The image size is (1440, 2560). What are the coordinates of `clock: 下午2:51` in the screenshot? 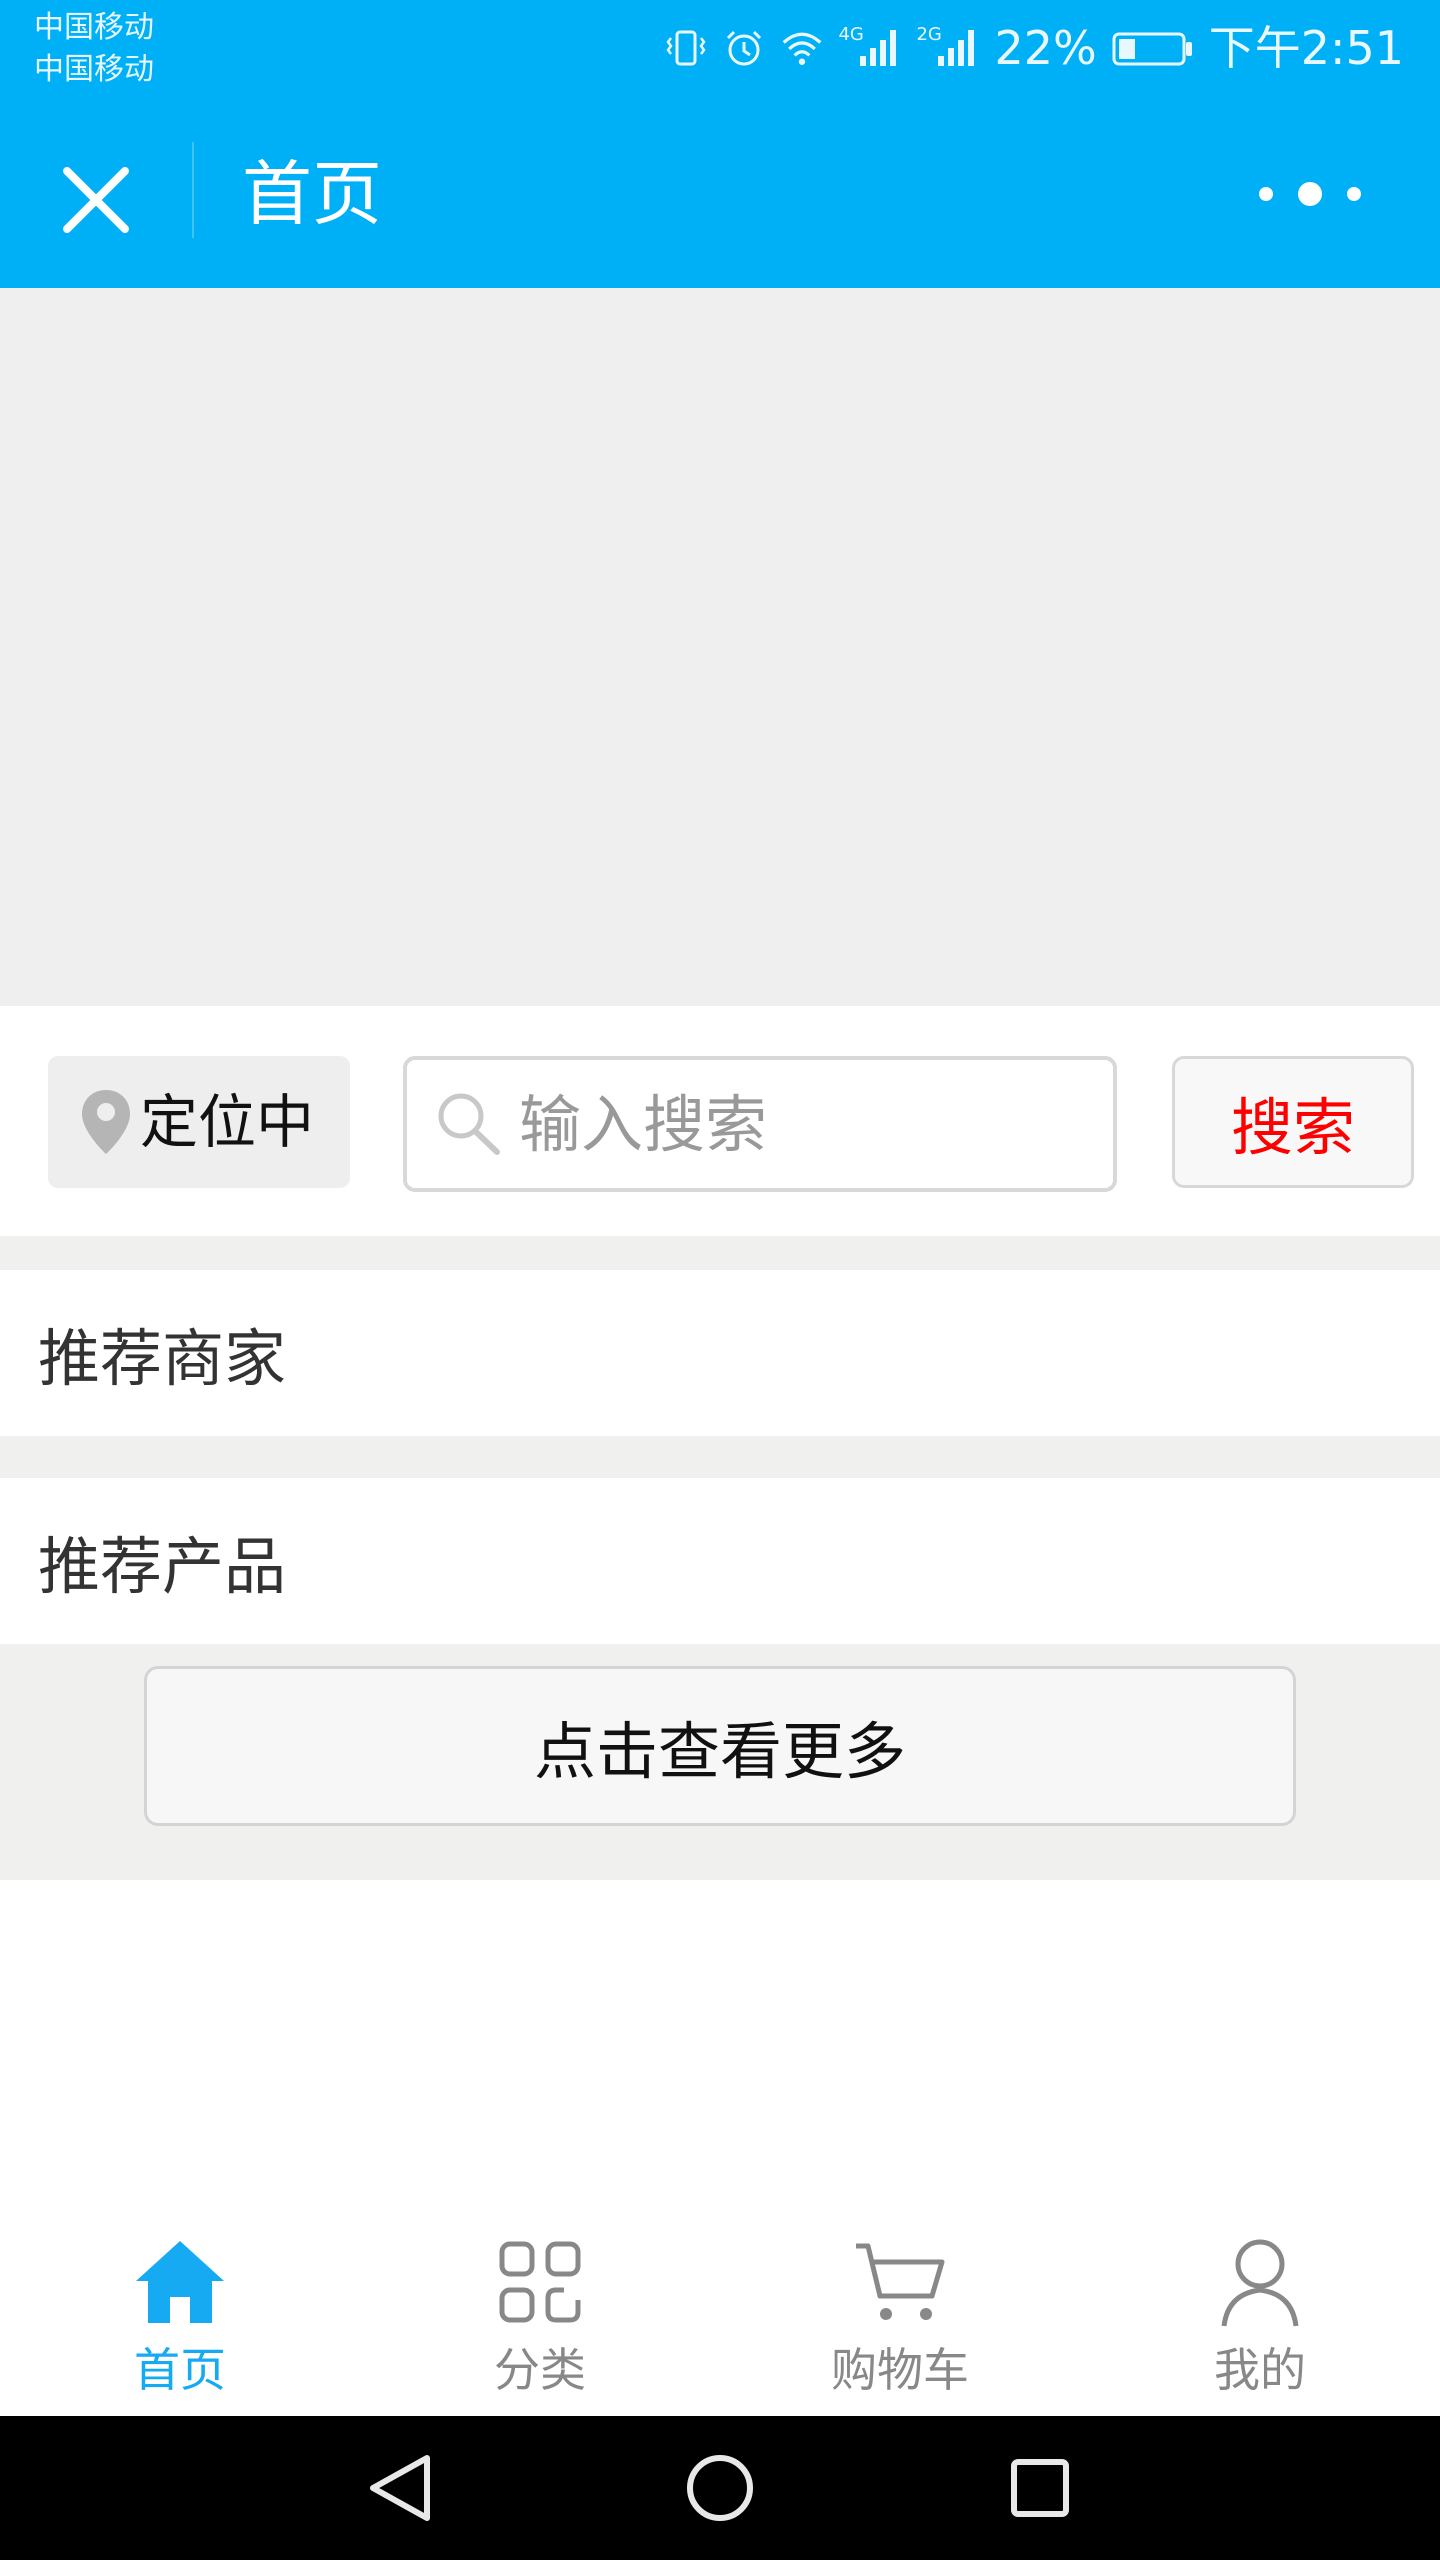 It's located at (1306, 48).